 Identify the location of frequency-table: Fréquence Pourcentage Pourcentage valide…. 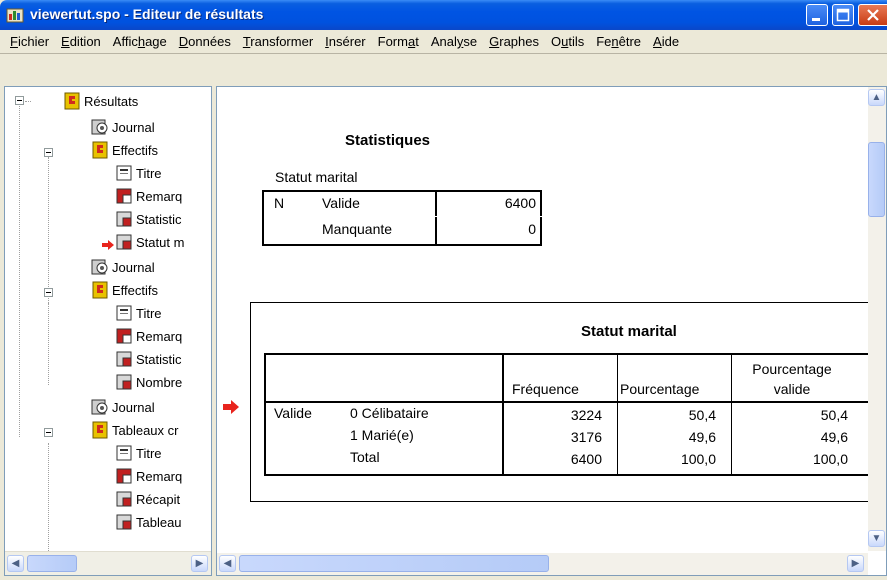
(575, 414).